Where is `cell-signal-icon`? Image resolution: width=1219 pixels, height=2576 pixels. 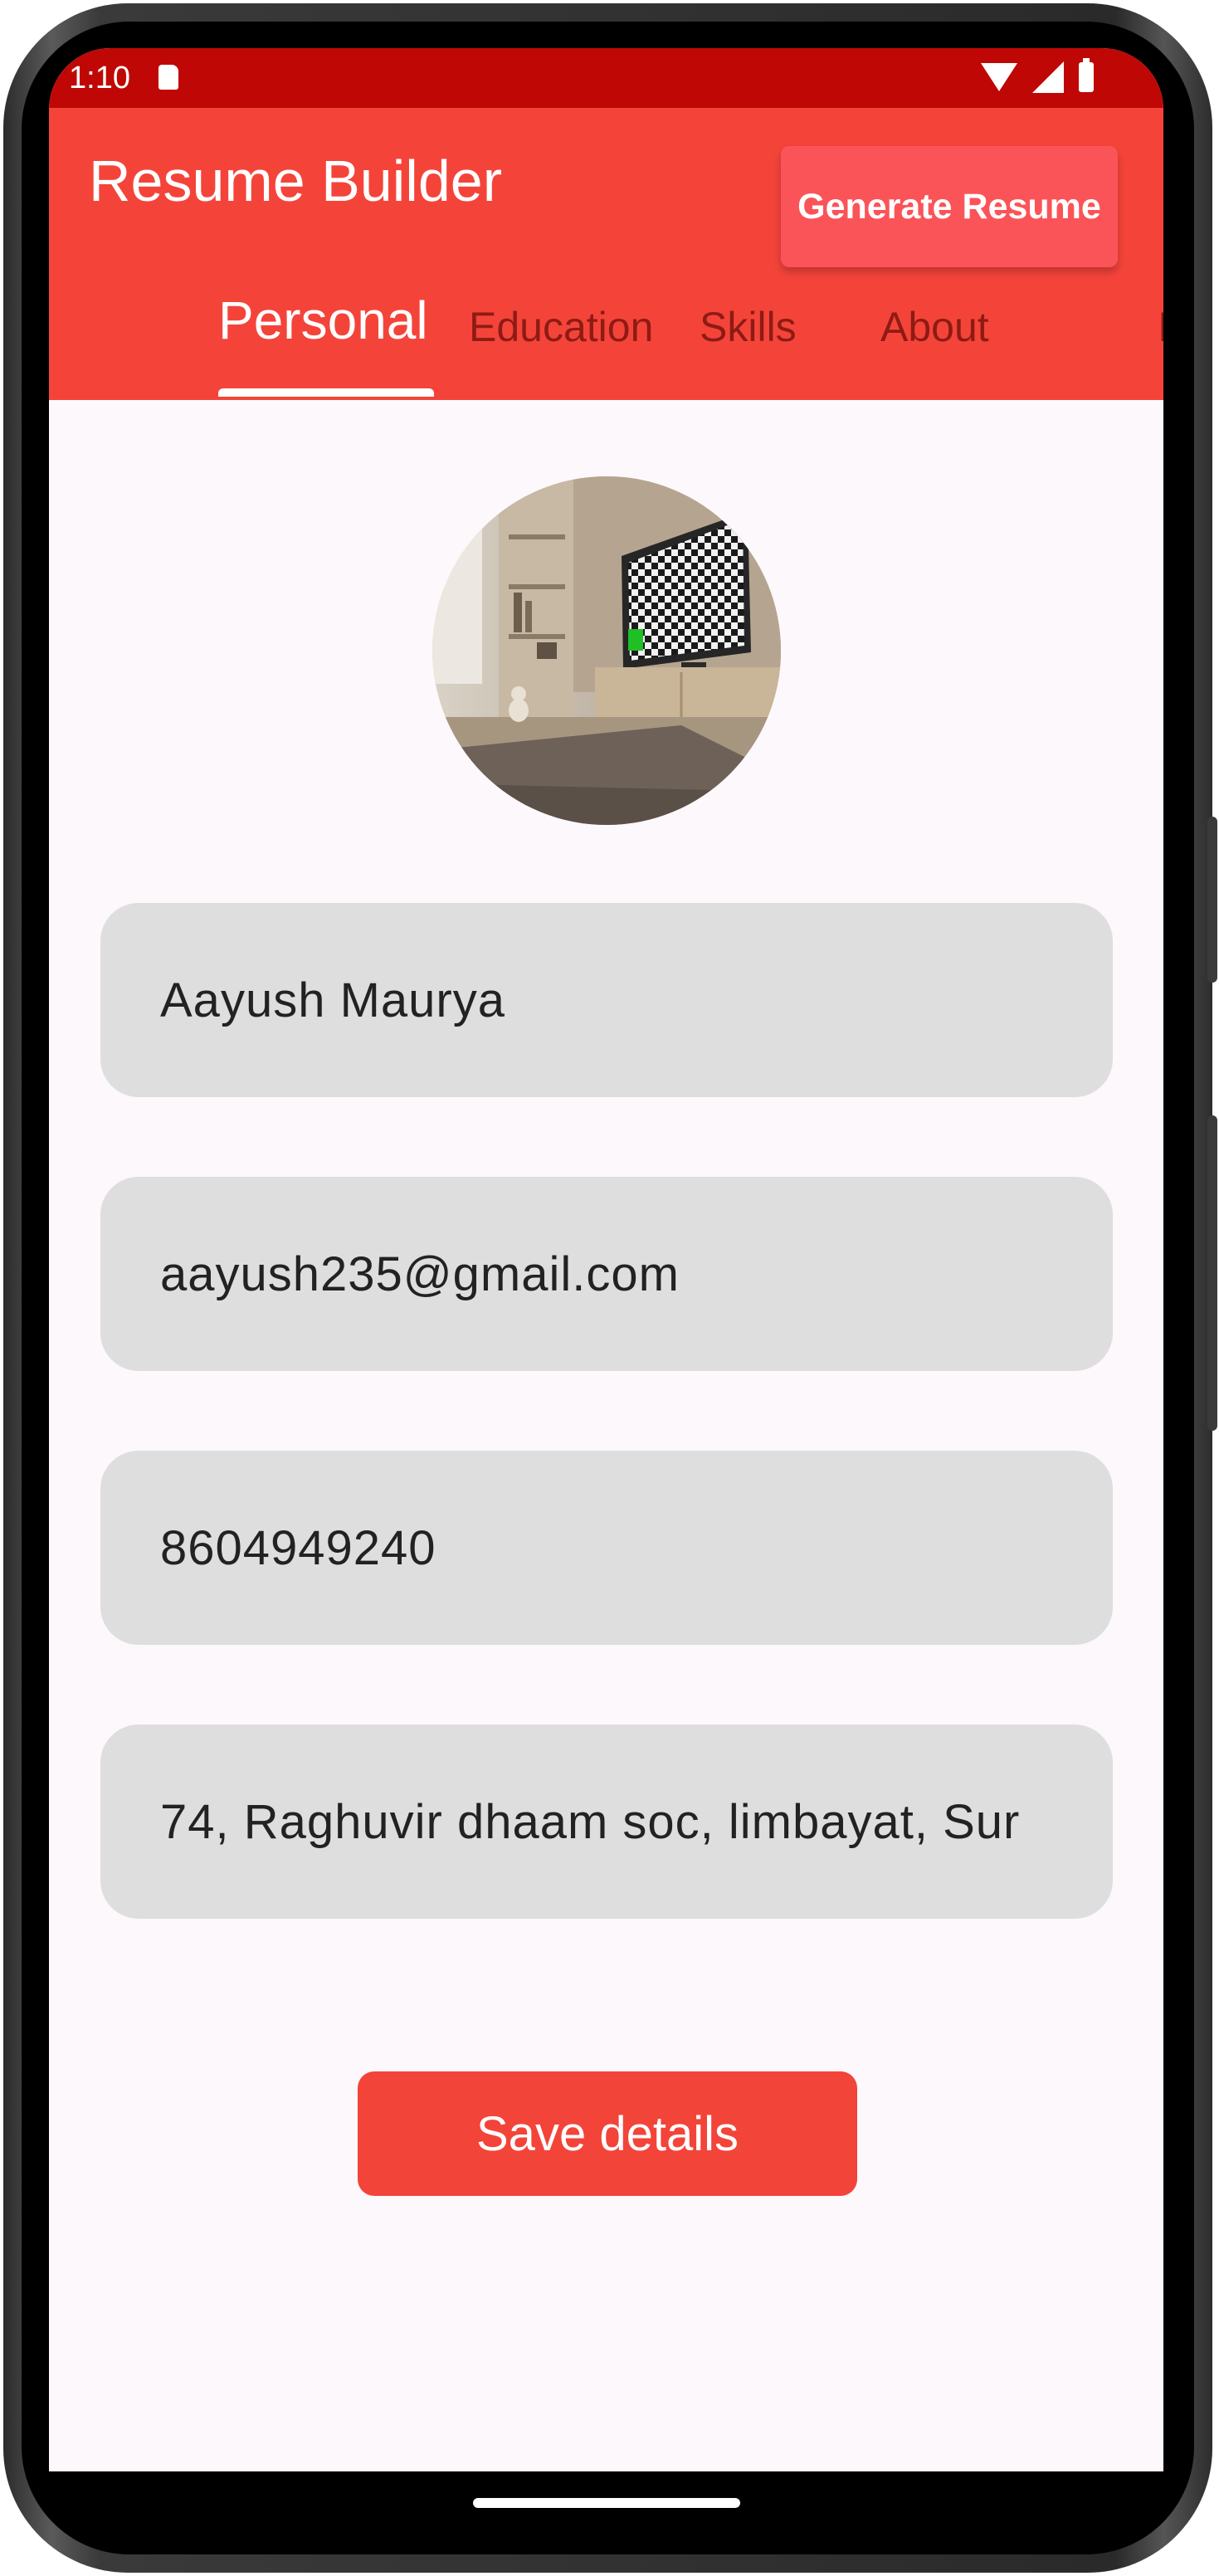 cell-signal-icon is located at coordinates (1048, 77).